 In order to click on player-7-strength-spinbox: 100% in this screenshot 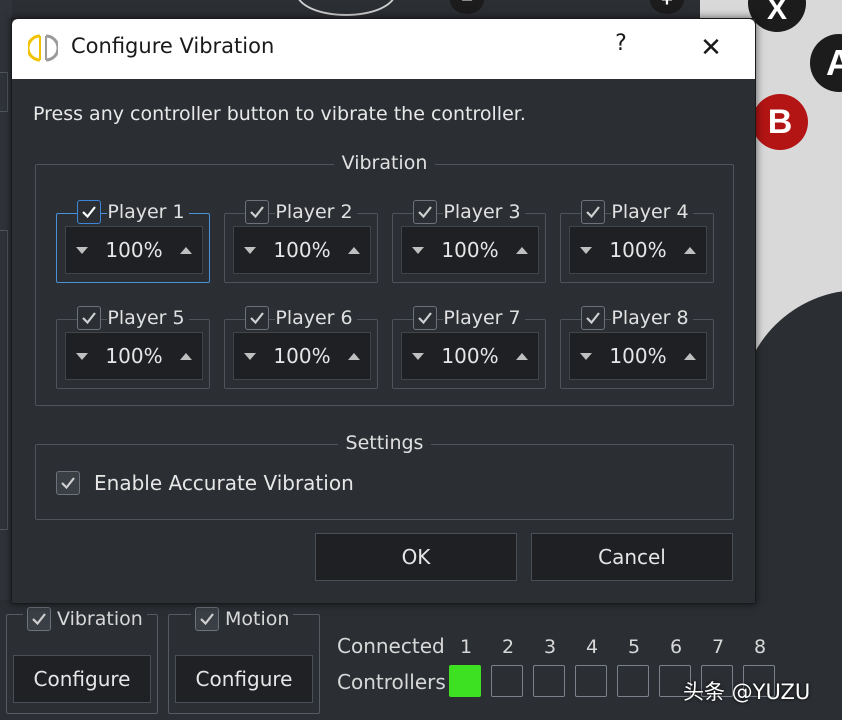, I will do `click(470, 356)`.